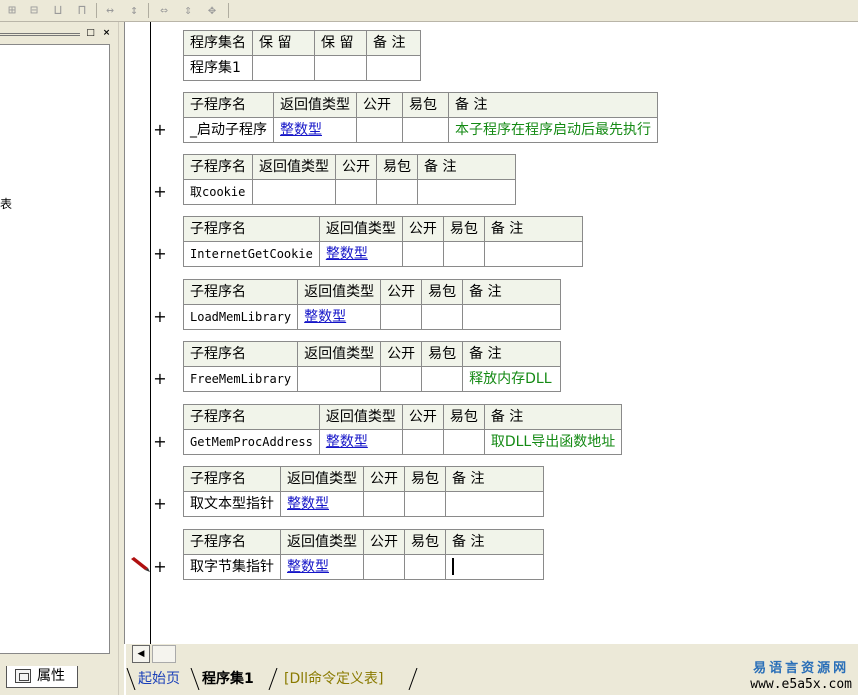 This screenshot has width=858, height=695. Describe the element at coordinates (218, 192) in the screenshot. I see `subroutine-name: 取cookie` at that location.